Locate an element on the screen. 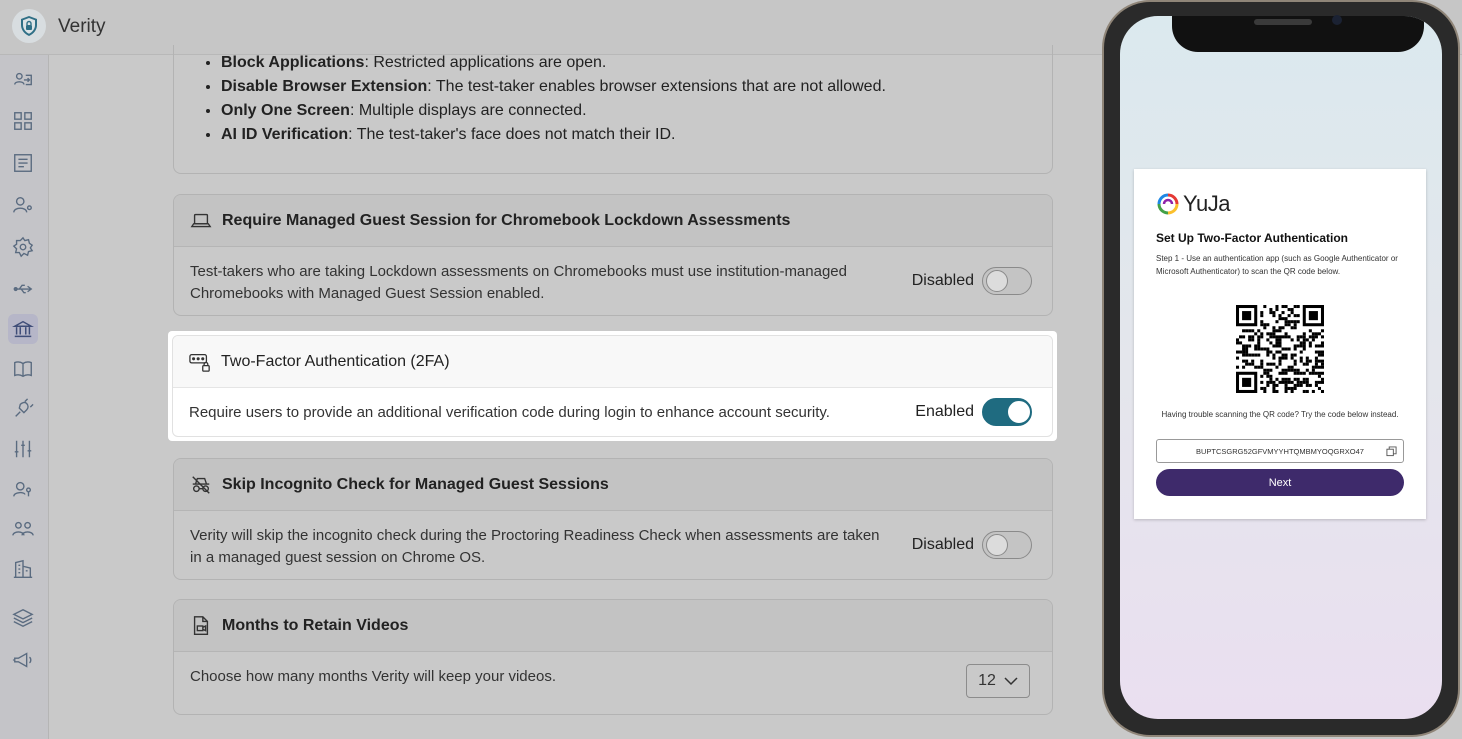 The height and width of the screenshot is (739, 1462). sidebar is located at coordinates (24, 397).